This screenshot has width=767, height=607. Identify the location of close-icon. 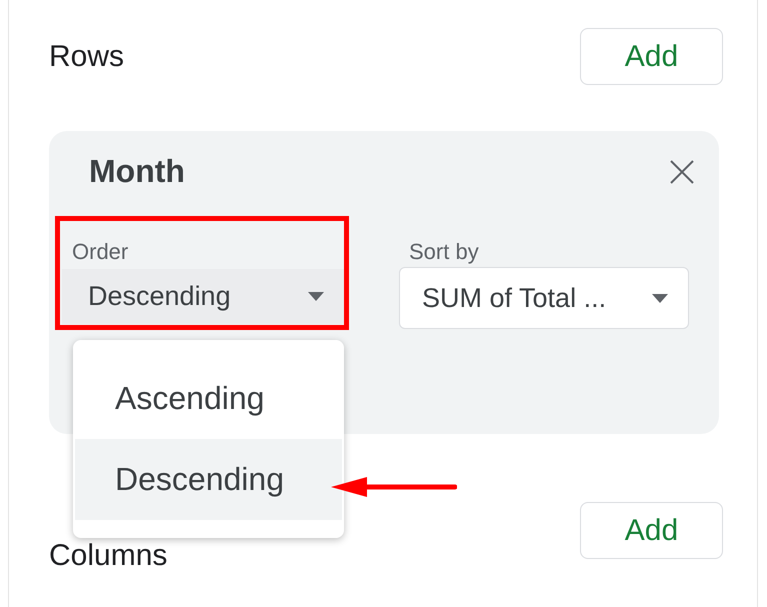
(682, 171).